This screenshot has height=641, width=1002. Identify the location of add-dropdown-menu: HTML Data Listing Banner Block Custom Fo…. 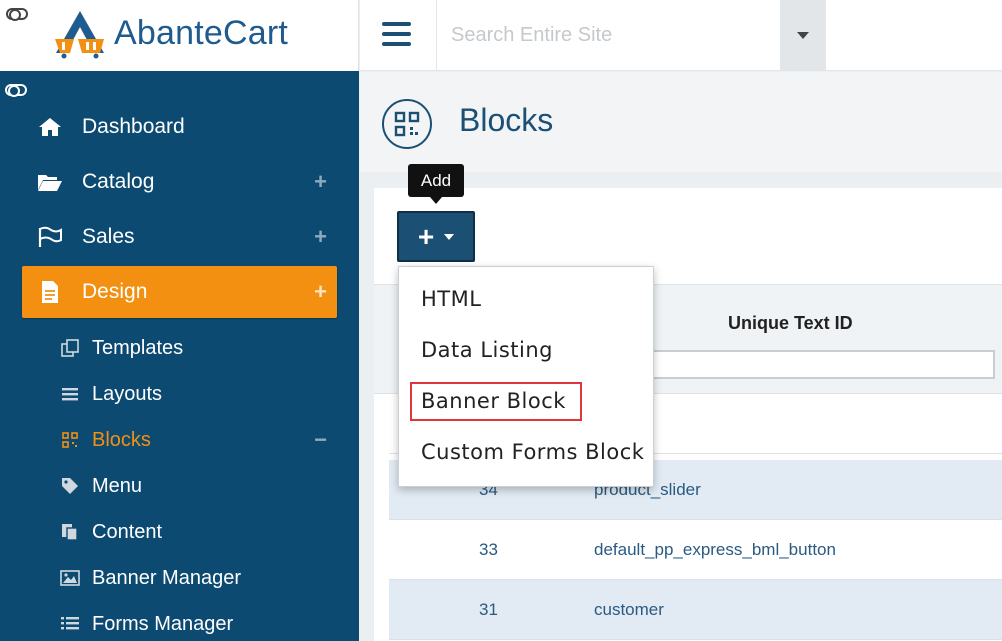
(526, 376).